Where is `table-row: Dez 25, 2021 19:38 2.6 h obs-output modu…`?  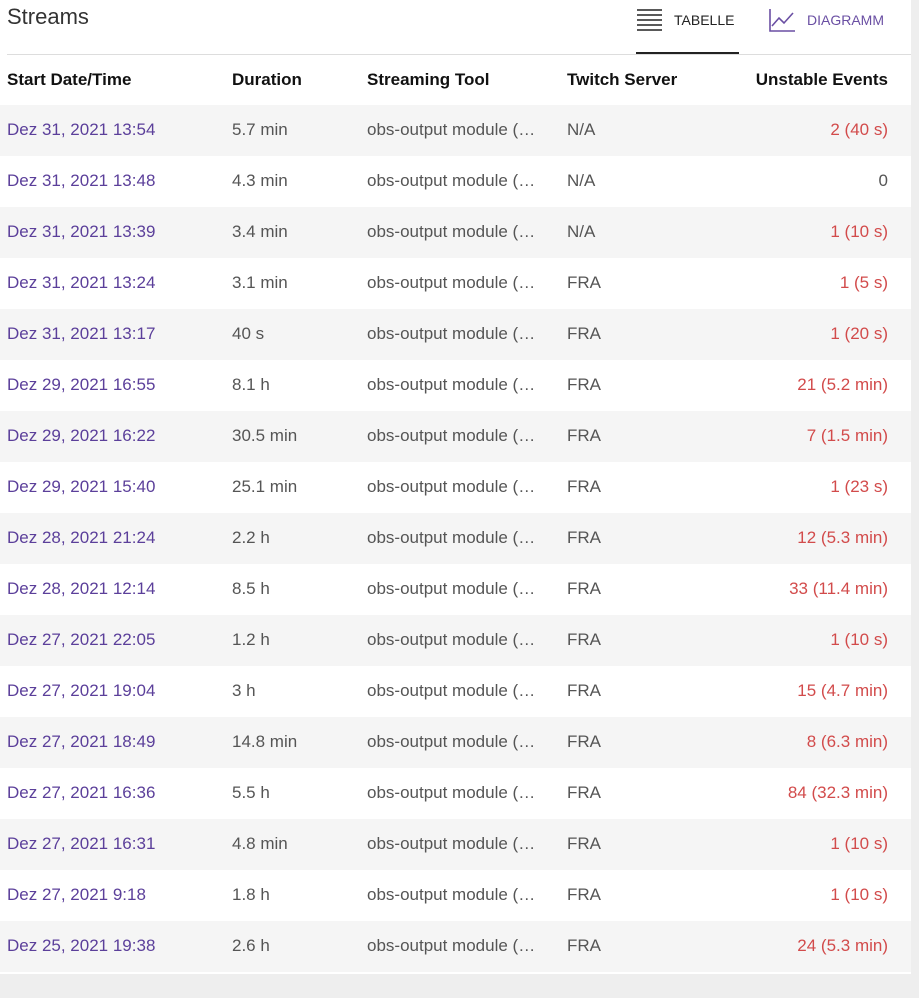 table-row: Dez 25, 2021 19:38 2.6 h obs-output modu… is located at coordinates (455, 946).